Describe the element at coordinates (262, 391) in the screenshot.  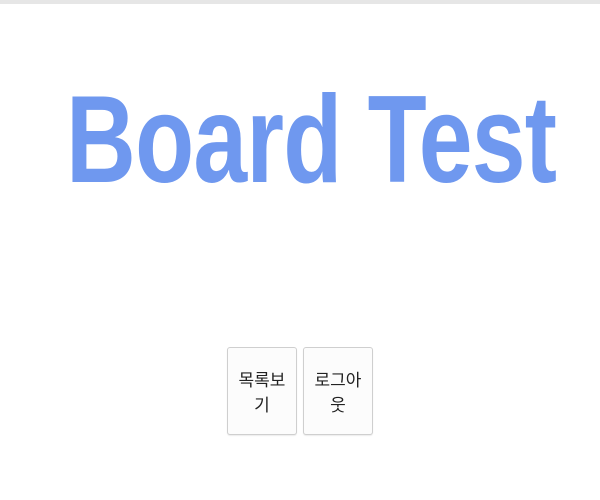
I see `list-view-button: 목록보기` at that location.